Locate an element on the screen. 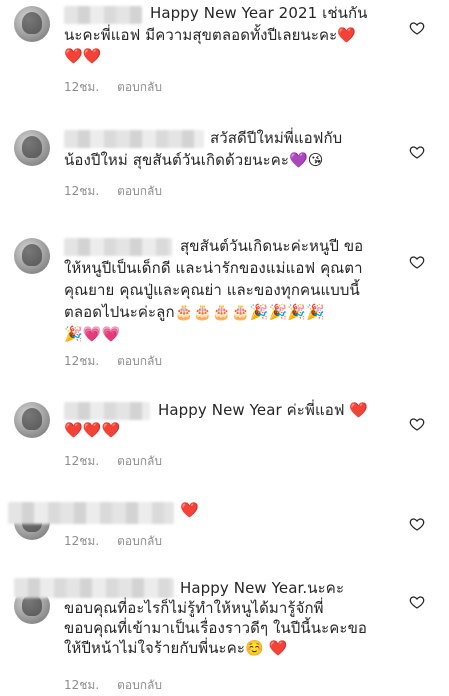 The width and height of the screenshot is (449, 696). comment-line: นะคะพี่แอฟ มีความสุขตลอดทั้งปีเลยนะคะ❤️ is located at coordinates (210, 35).